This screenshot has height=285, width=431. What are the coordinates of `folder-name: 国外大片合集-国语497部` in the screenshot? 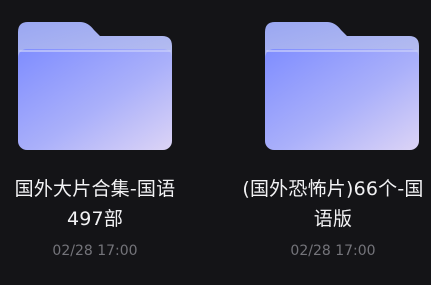 It's located at (95, 204).